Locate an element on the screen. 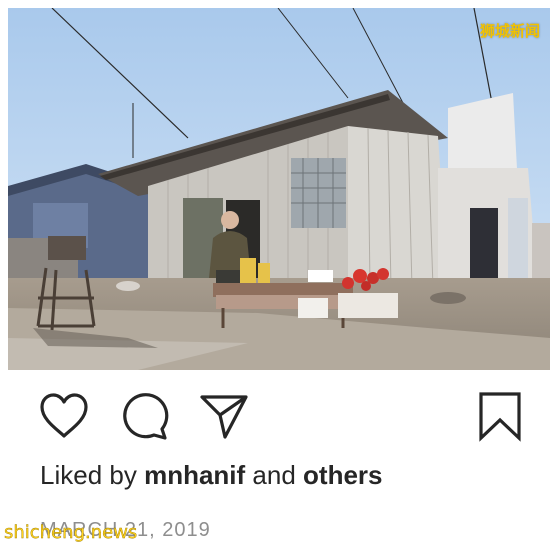  save-button is located at coordinates (500, 416).